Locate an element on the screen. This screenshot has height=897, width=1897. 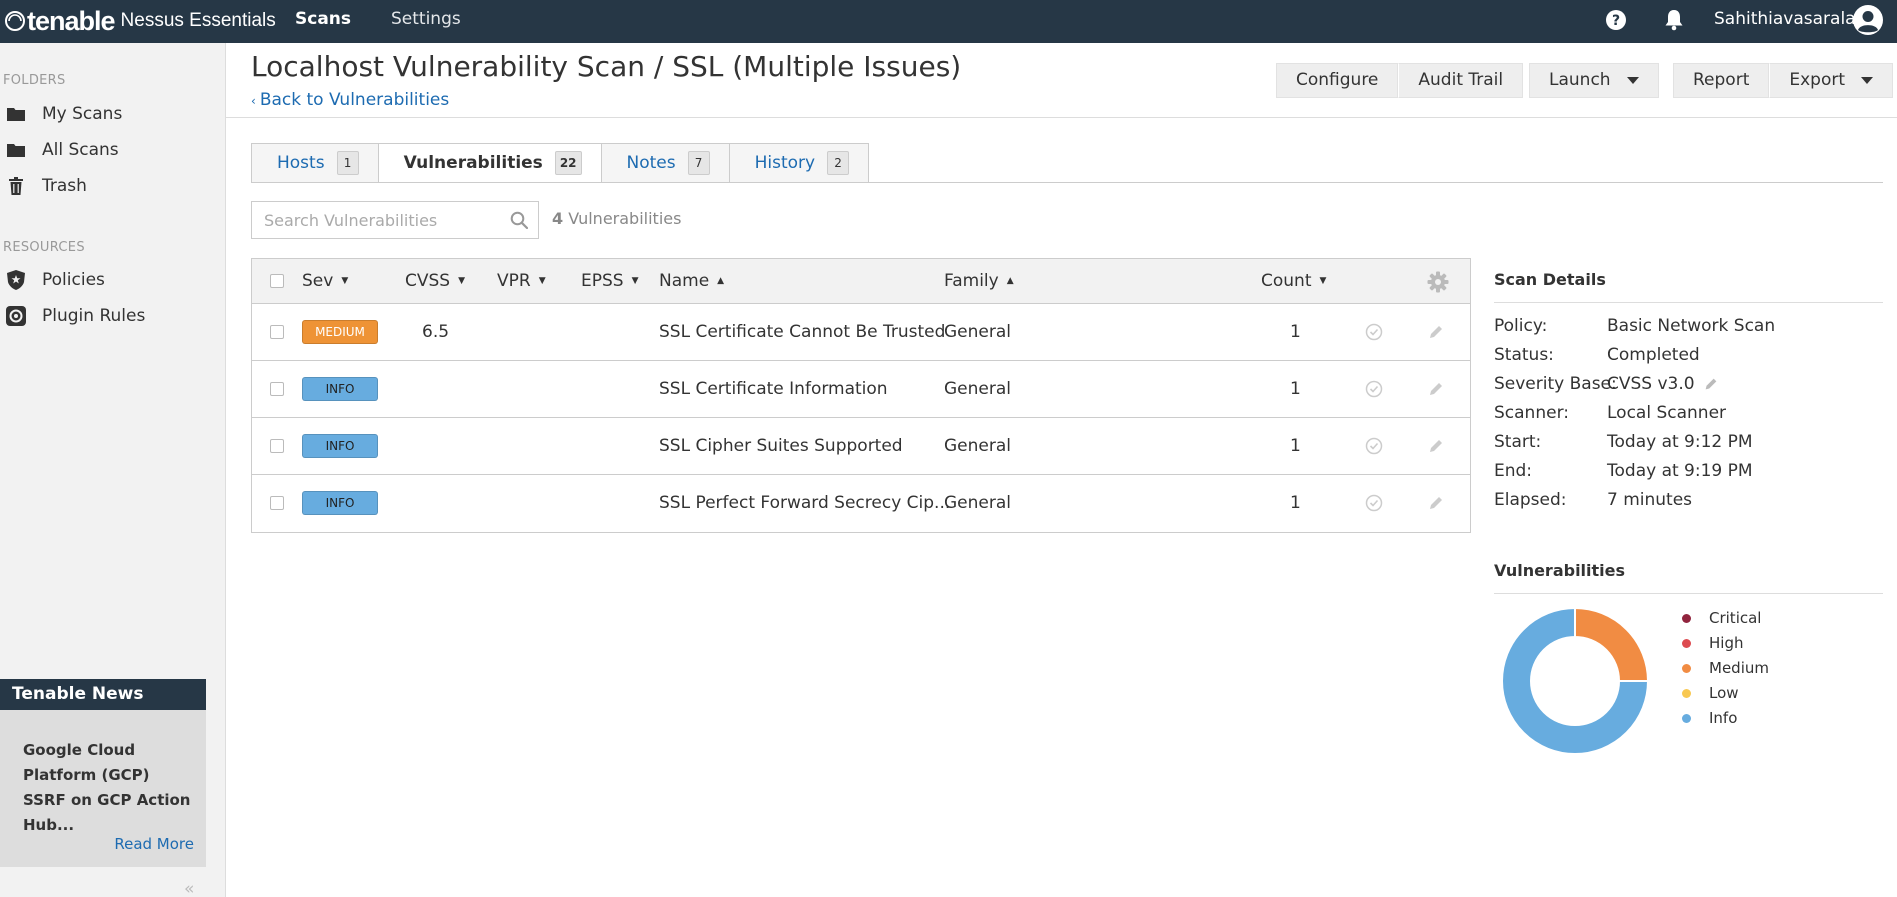
edit-severity-base-pencil-icon is located at coordinates (1711, 384).